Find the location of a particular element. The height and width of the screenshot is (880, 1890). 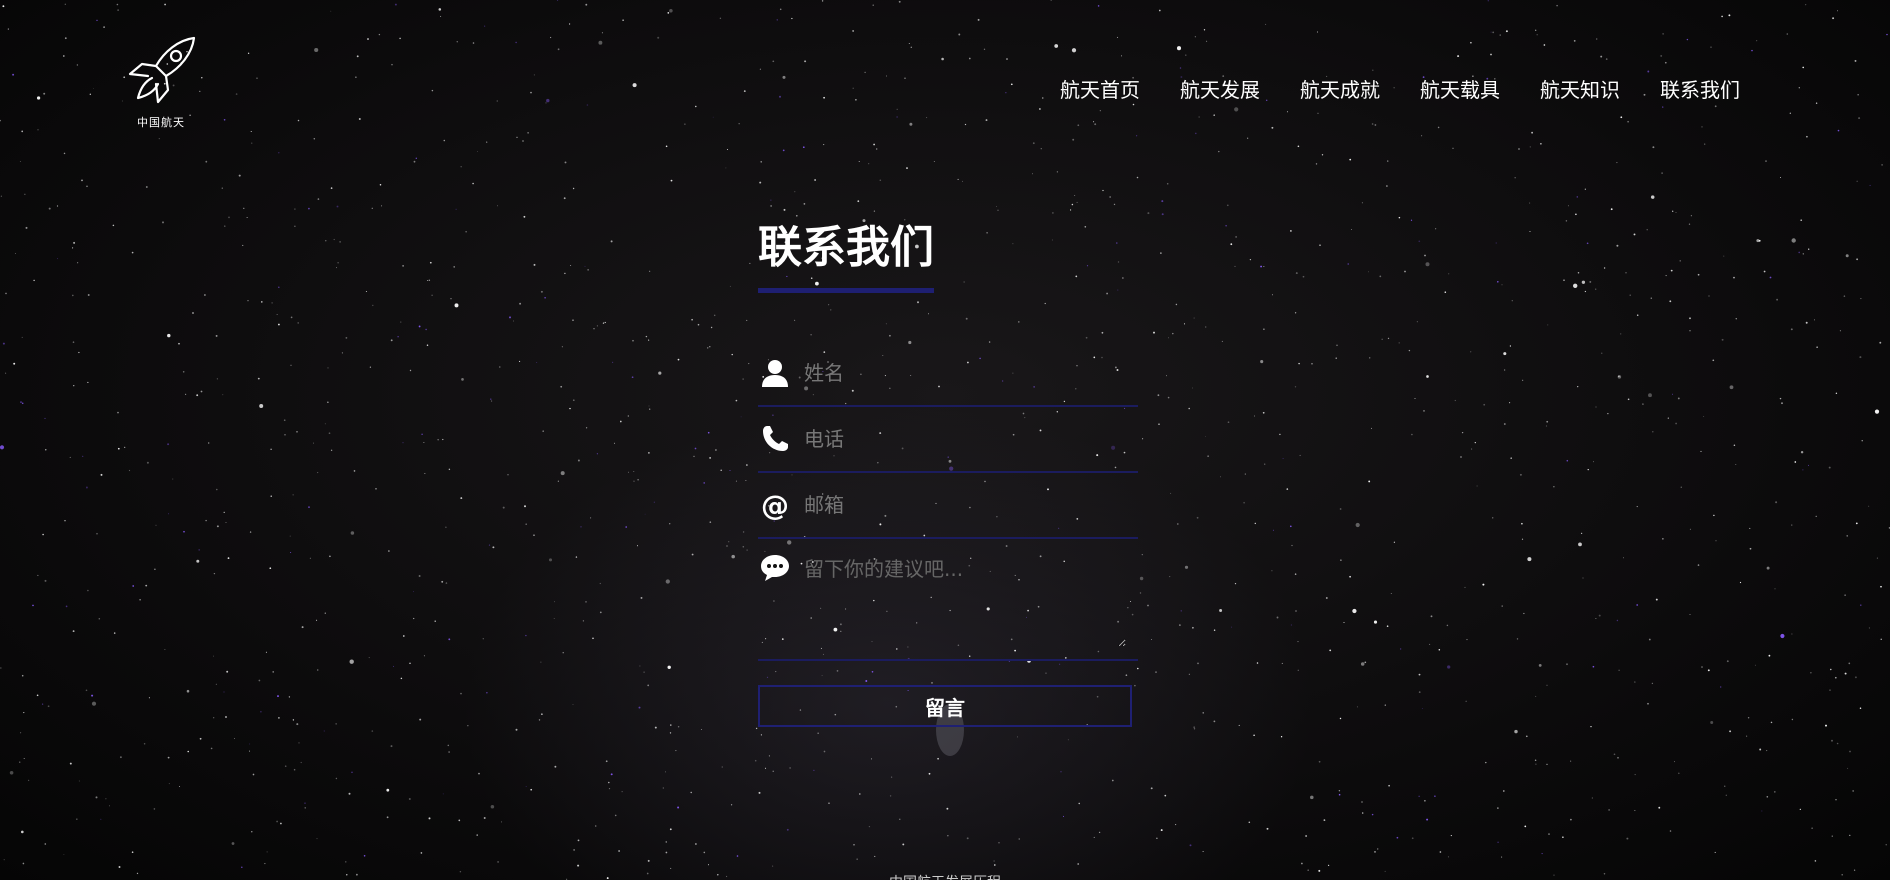

nav-item-knowledge: 航天知识 is located at coordinates (1580, 88).